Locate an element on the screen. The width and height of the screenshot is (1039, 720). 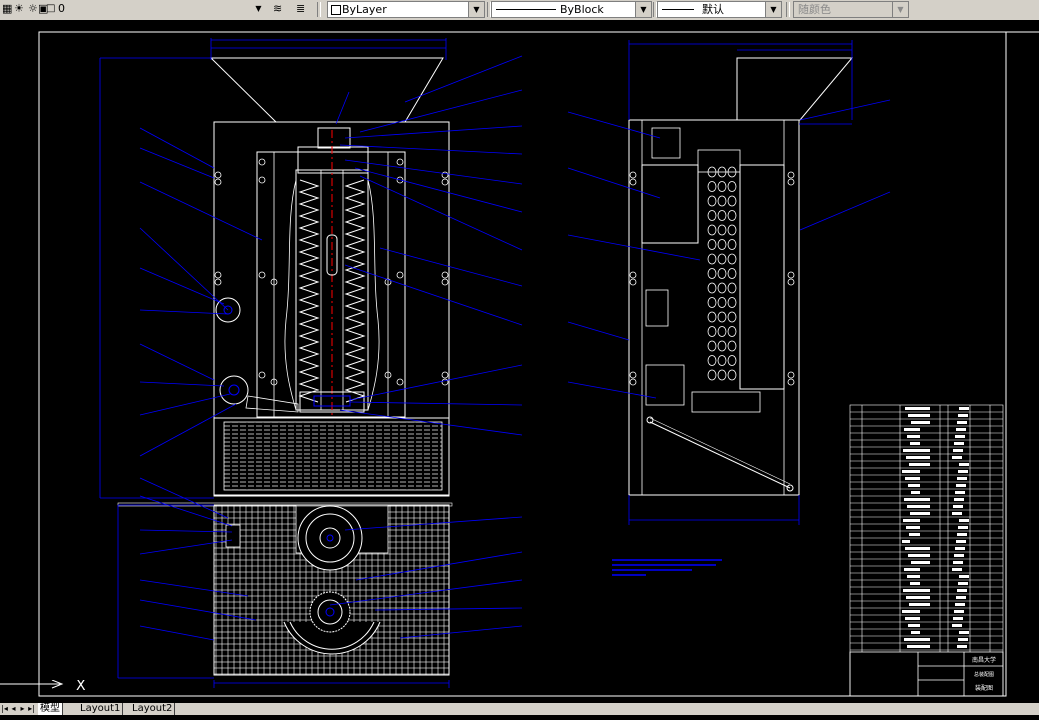
ucs-x-label: X is located at coordinates (81, 687).